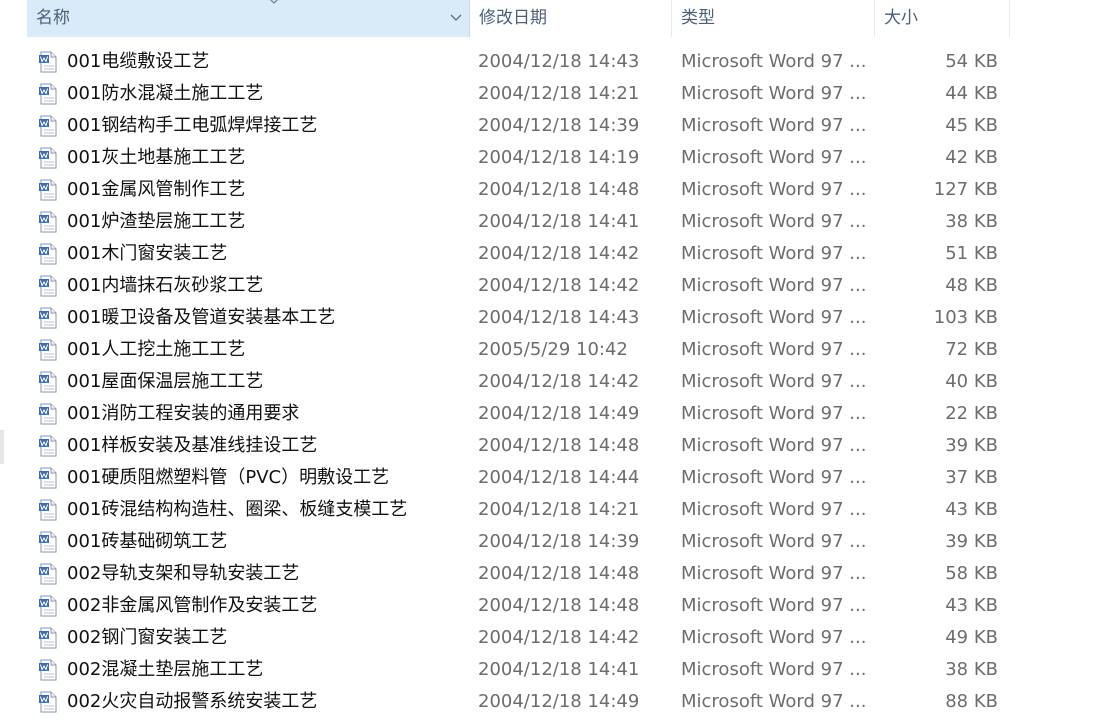  I want to click on file-modified-date: 2004/12/18 14:21, so click(559, 93).